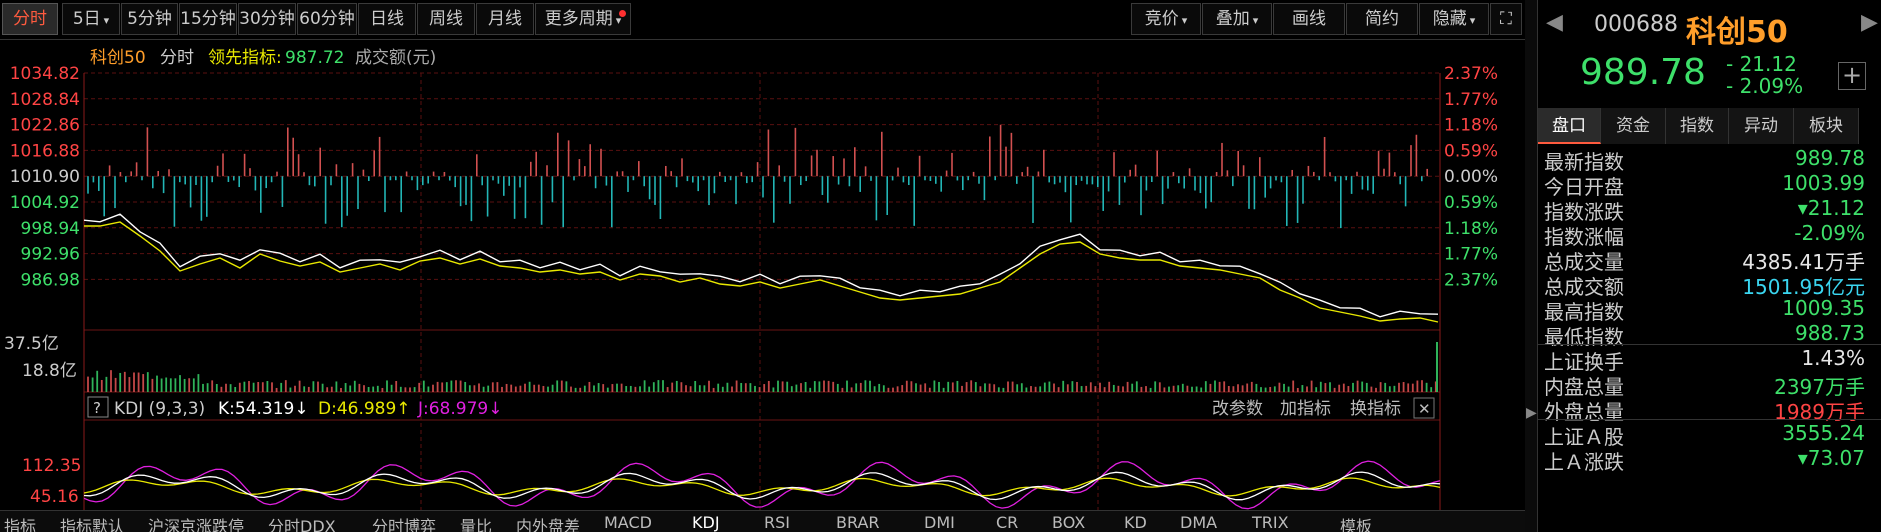 The image size is (1881, 532). I want to click on indicator-tab: DMI, so click(939, 522).